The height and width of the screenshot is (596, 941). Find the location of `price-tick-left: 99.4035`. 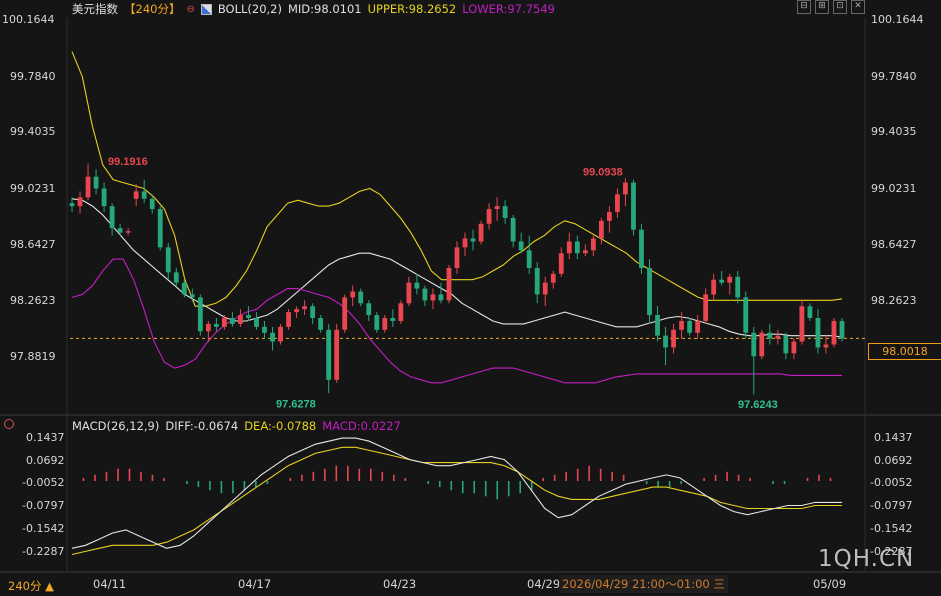

price-tick-left: 99.4035 is located at coordinates (33, 131).